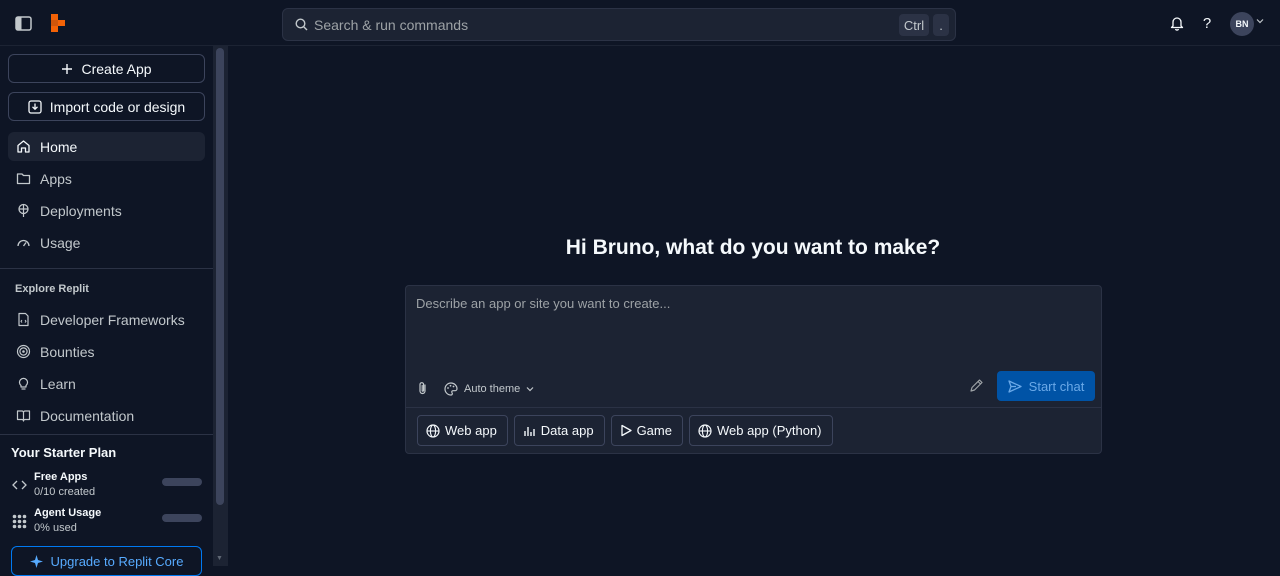  What do you see at coordinates (106, 351) in the screenshot?
I see `sidebar-item-bounties: Bounties` at bounding box center [106, 351].